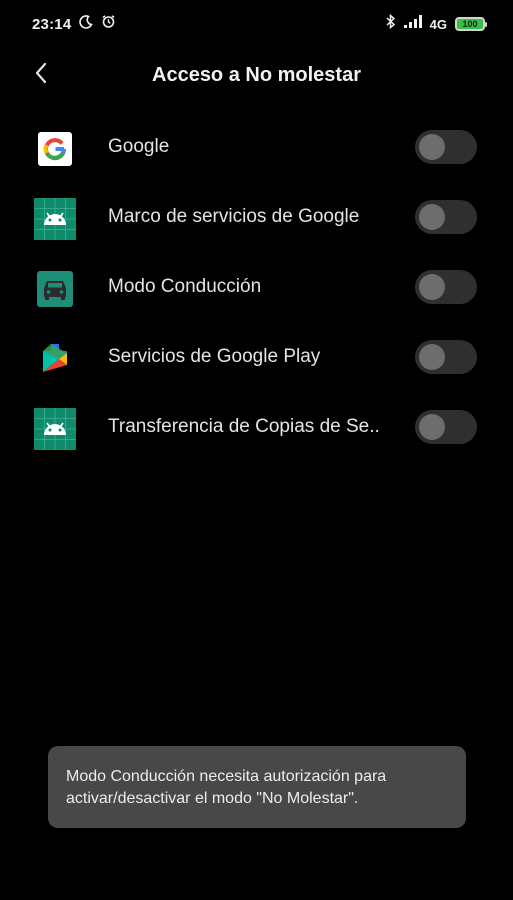 This screenshot has width=513, height=900. What do you see at coordinates (139, 146) in the screenshot?
I see `app-name: Google` at bounding box center [139, 146].